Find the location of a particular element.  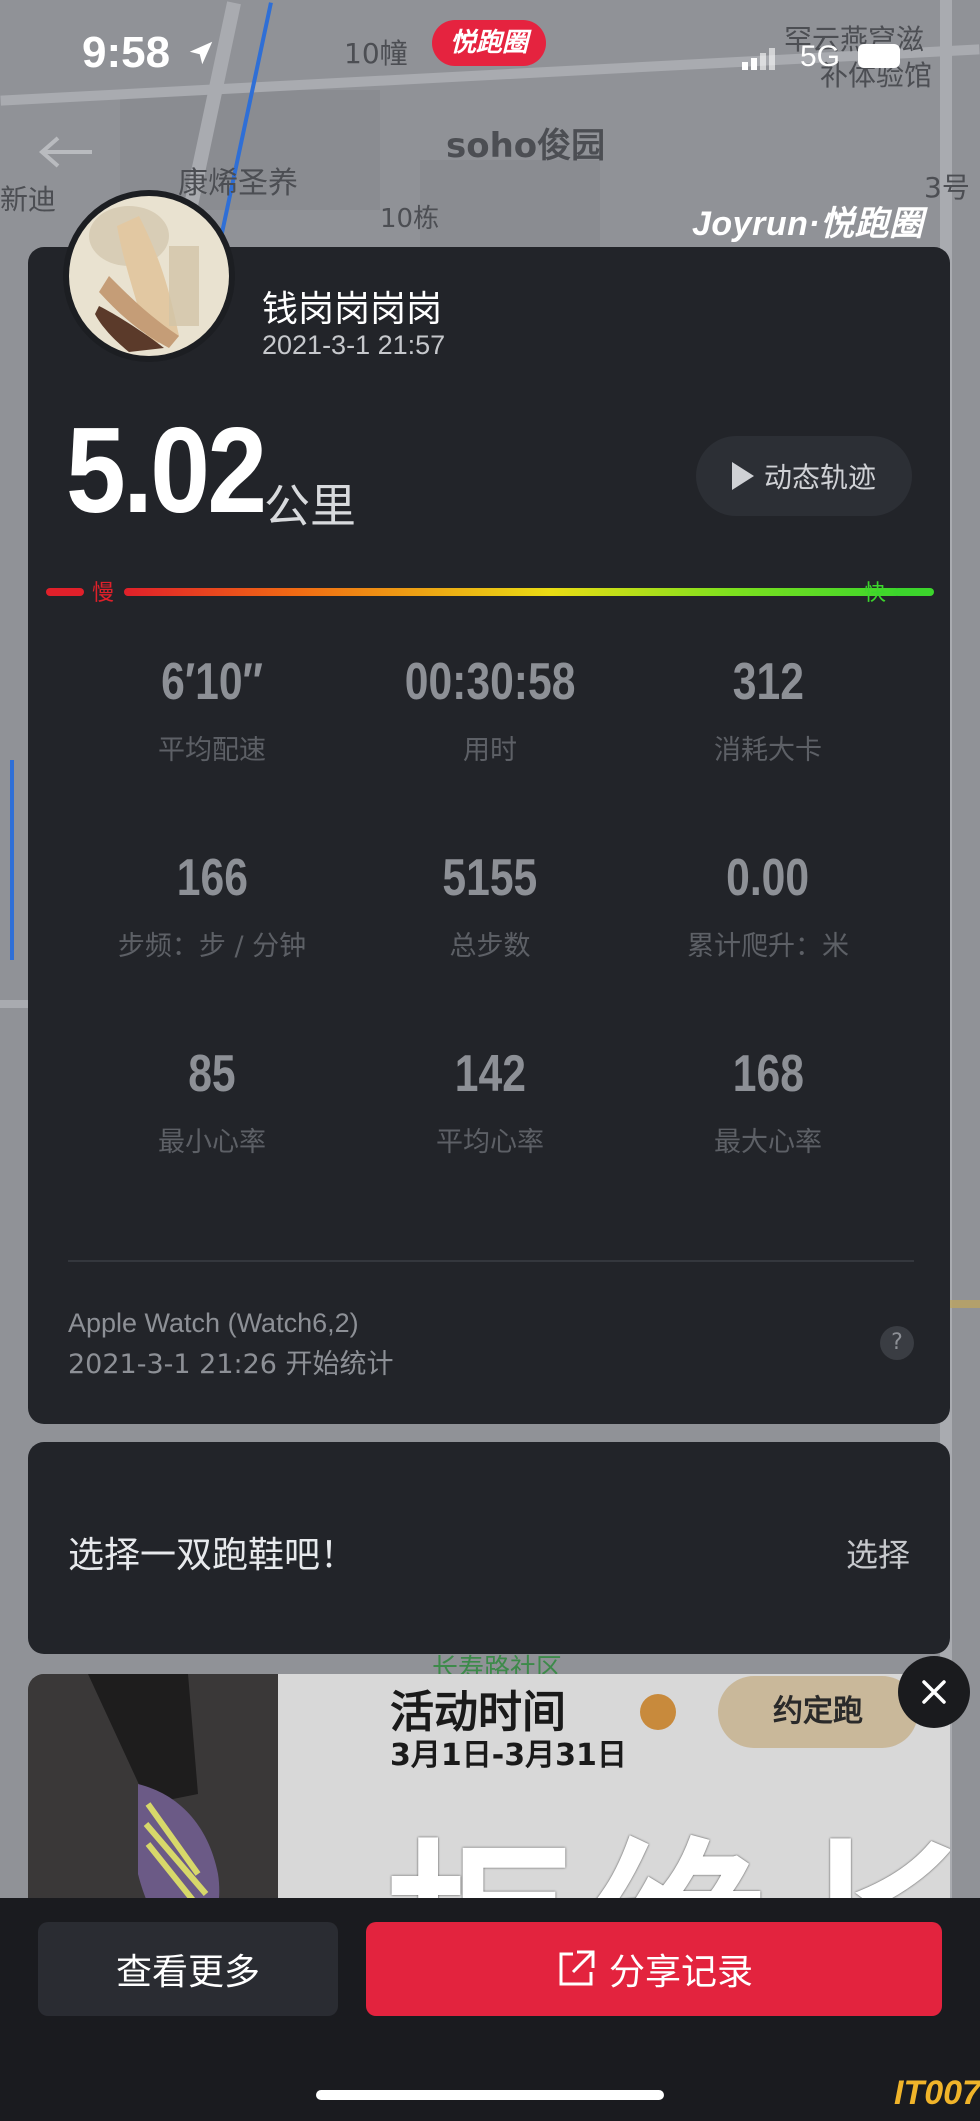

pace-bar-slow-segment is located at coordinates (65, 592).